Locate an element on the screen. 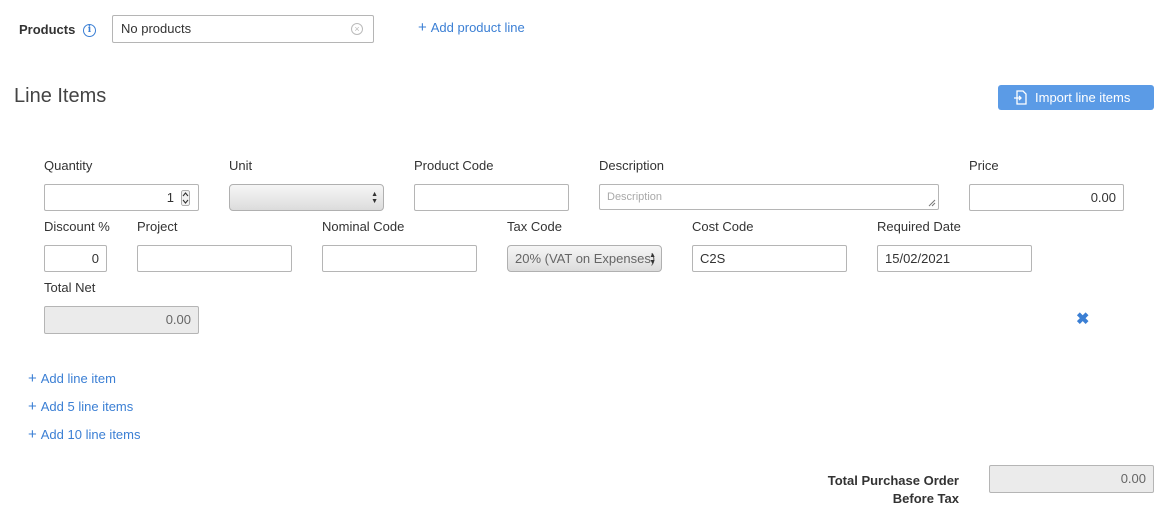 Image resolution: width=1165 pixels, height=514 pixels. project-label: Project is located at coordinates (157, 226).